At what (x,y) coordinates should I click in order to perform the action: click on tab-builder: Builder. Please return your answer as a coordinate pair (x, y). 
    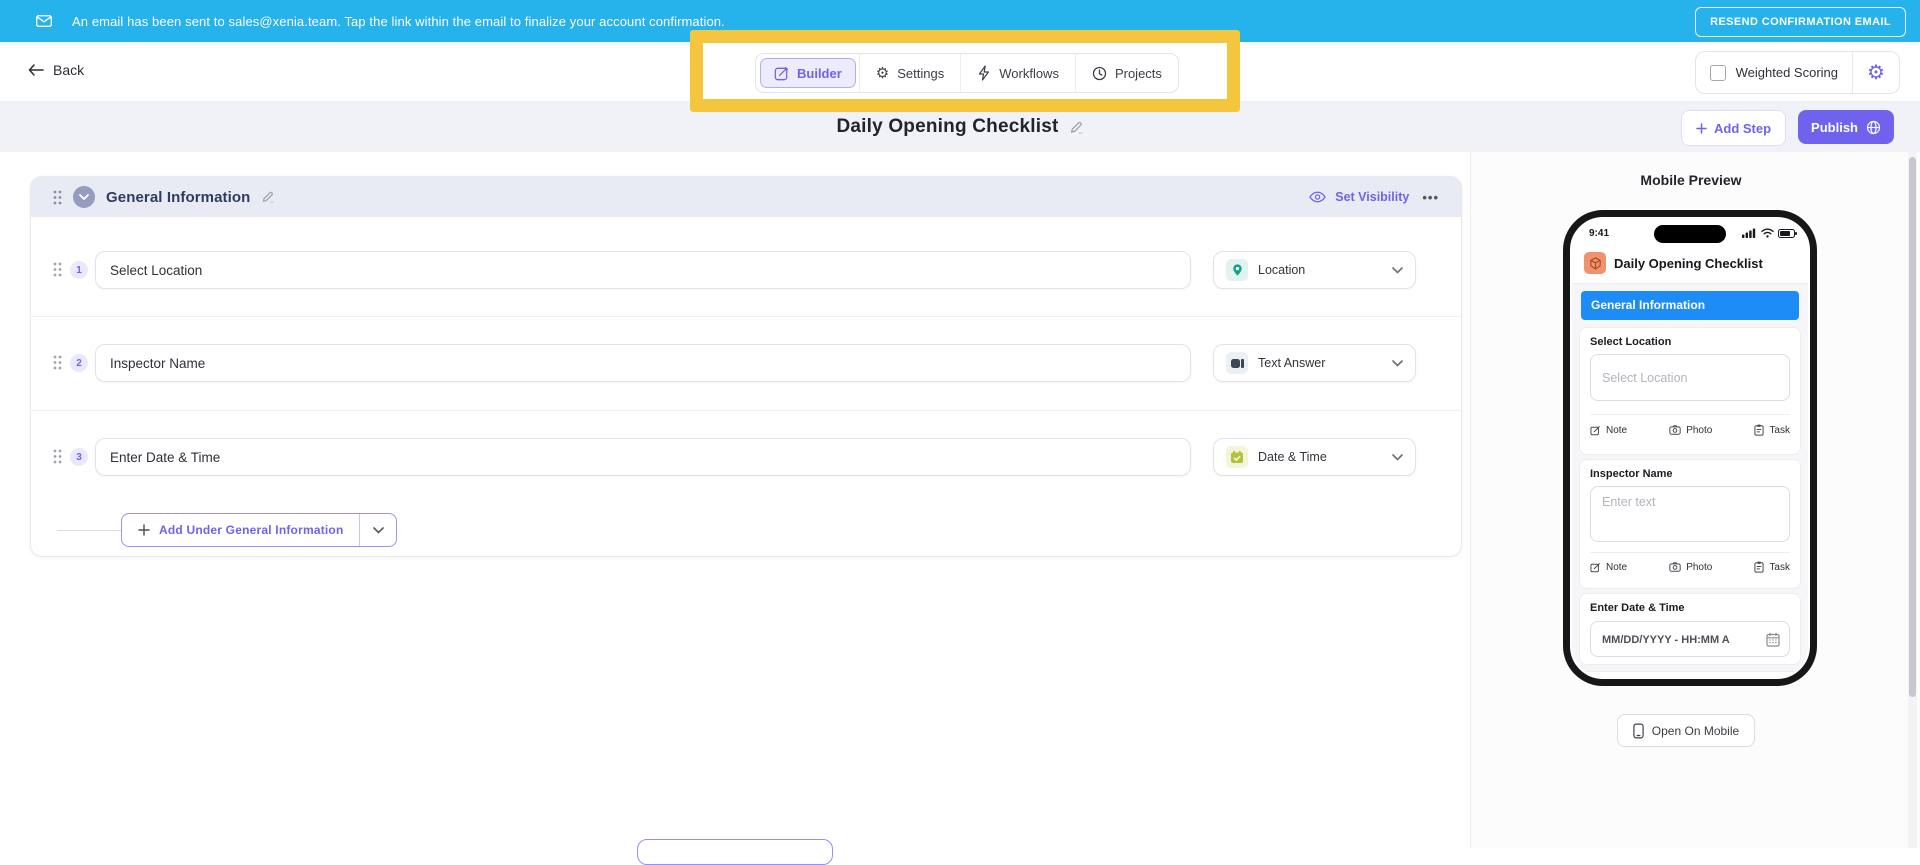
    Looking at the image, I should click on (808, 73).